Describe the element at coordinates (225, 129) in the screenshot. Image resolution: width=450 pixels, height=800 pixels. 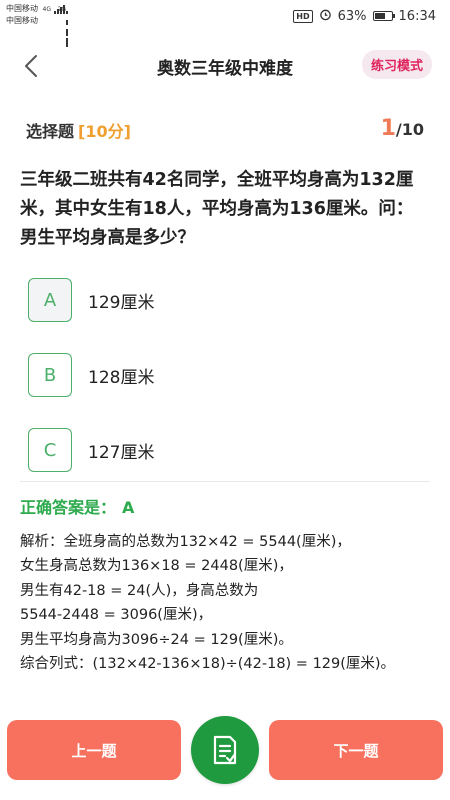
I see `question-meta: 选择题 [10分] 1/10` at that location.